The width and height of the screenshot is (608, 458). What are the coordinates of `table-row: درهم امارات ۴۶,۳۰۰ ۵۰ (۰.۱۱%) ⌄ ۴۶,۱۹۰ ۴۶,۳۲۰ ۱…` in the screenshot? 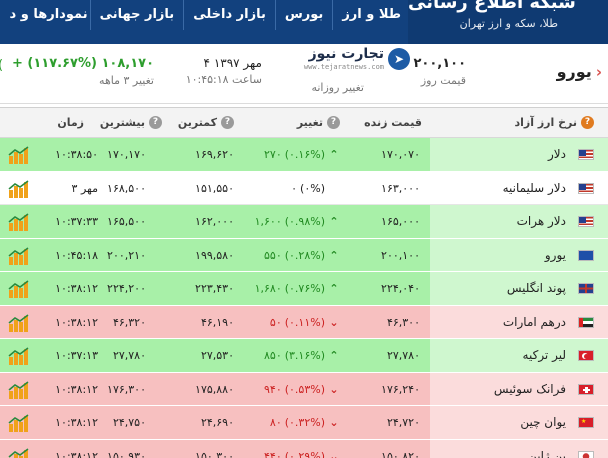 It's located at (304, 322).